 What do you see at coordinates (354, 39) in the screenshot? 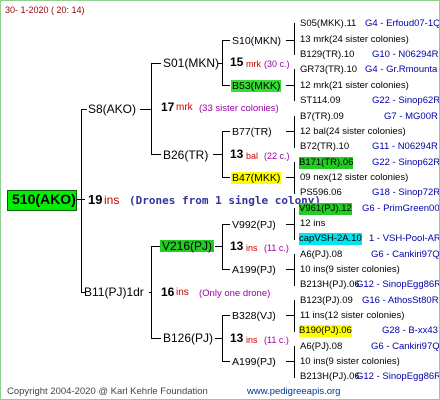
I see `gen4-note: 13 mrk(24 sister colonies)` at bounding box center [354, 39].